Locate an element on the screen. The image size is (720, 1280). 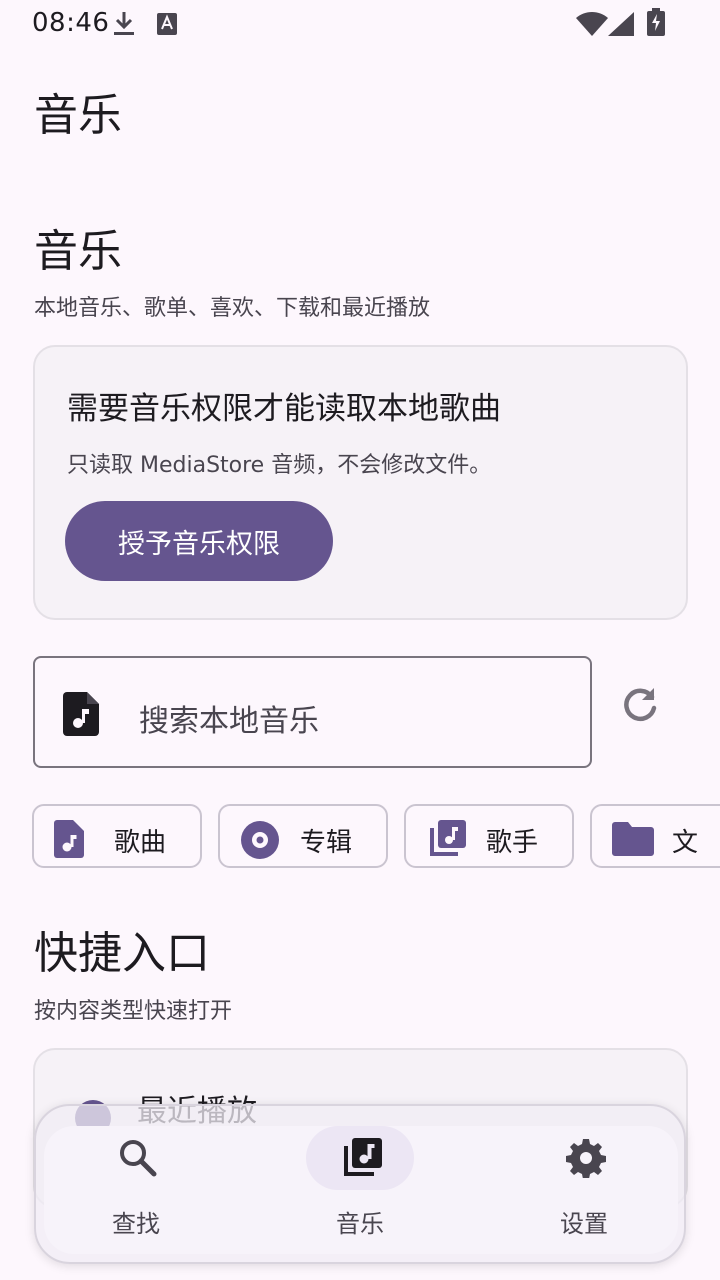
battery-charging-icon is located at coordinates (656, 24).